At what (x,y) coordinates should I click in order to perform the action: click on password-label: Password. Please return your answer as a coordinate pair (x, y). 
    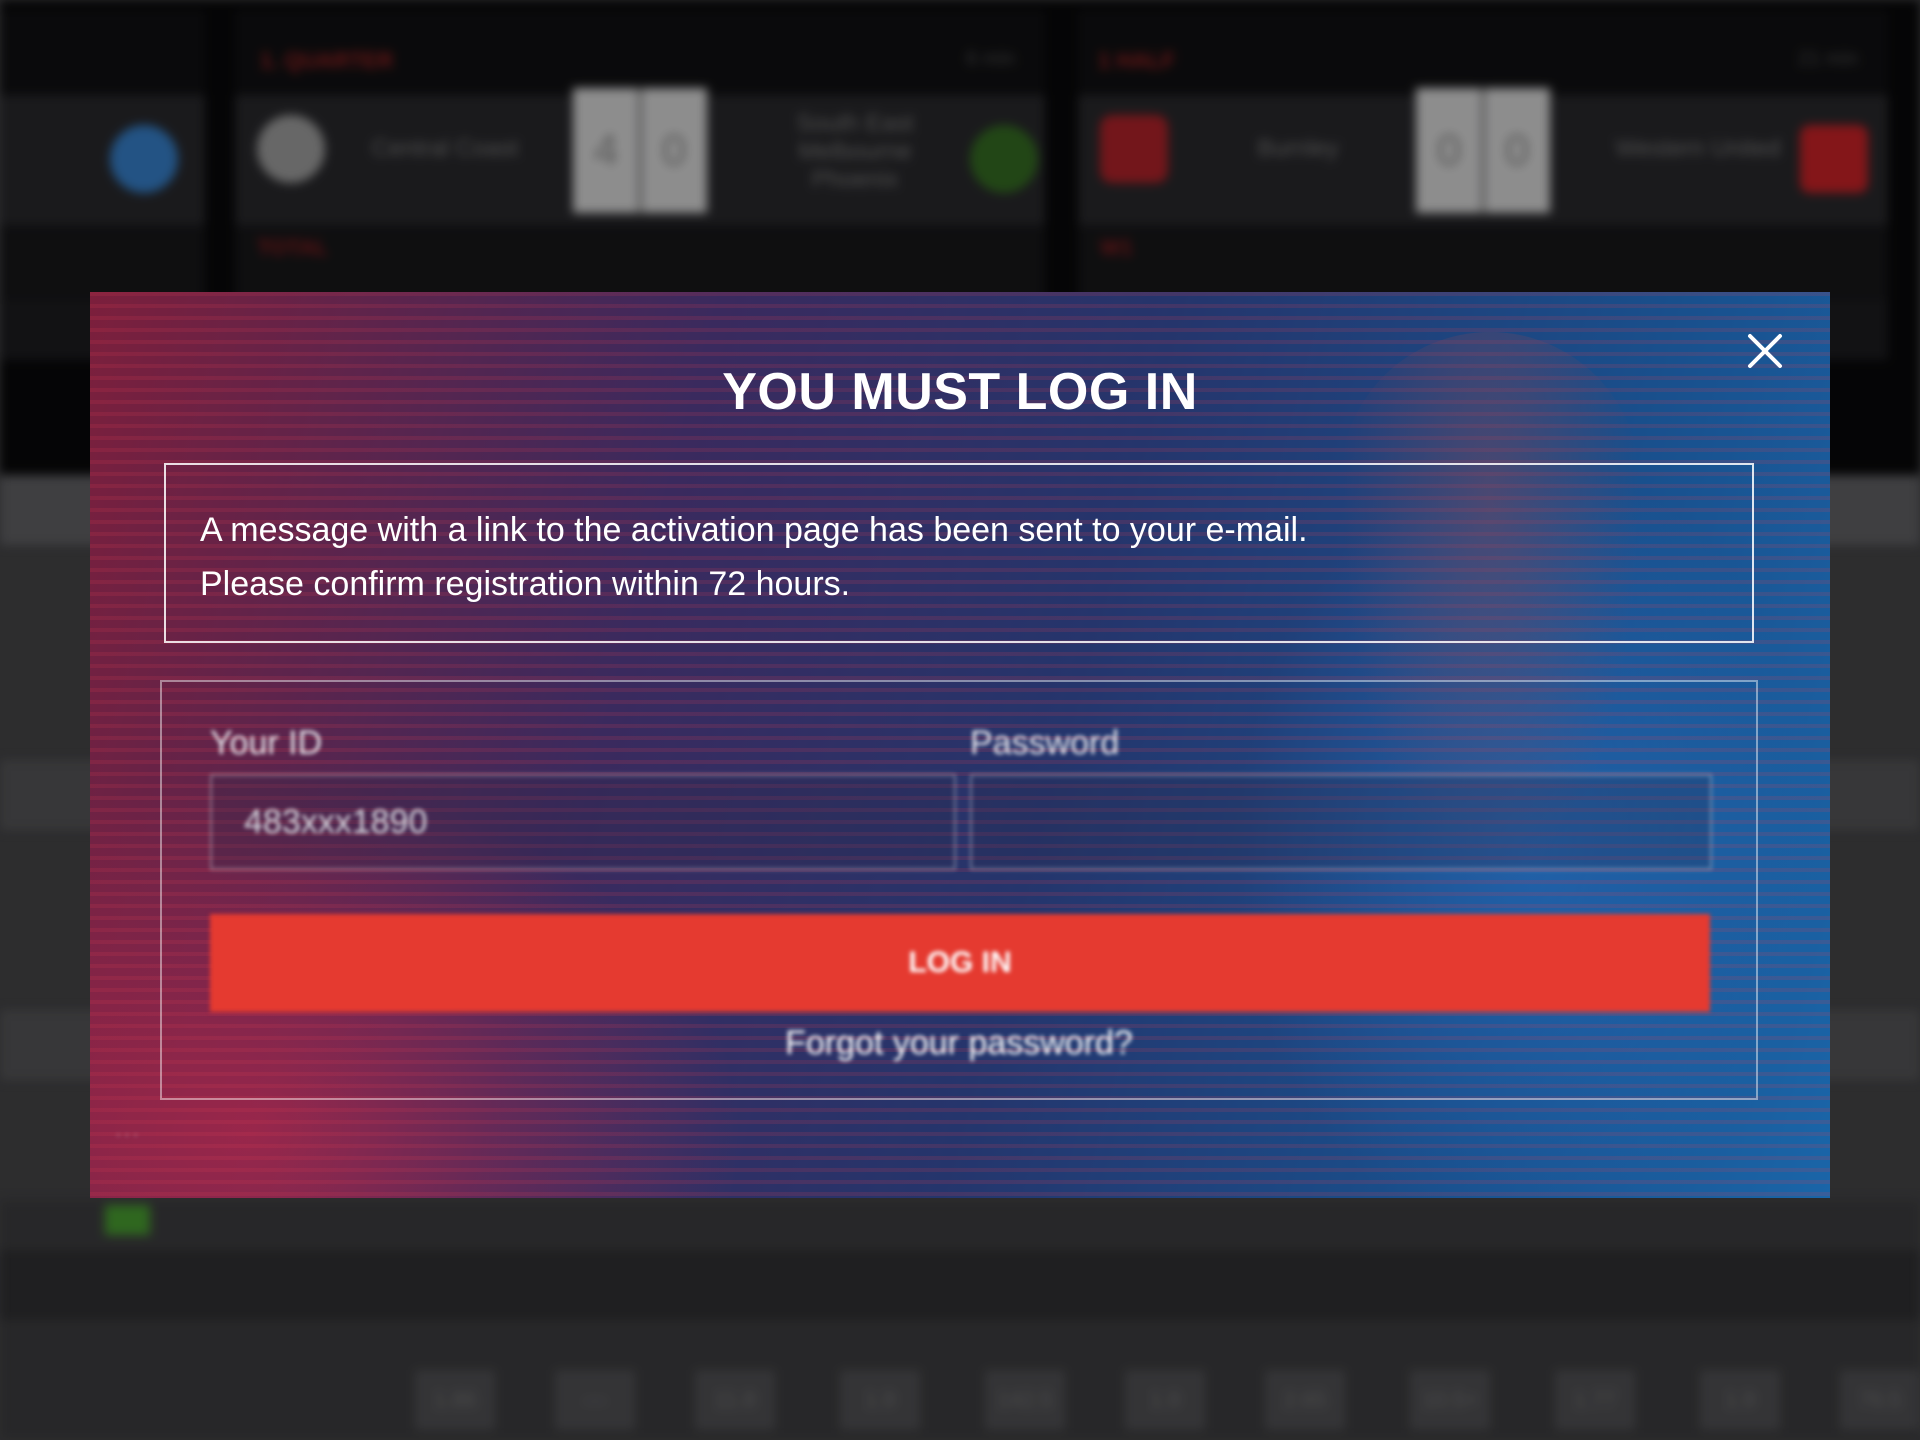
    Looking at the image, I should click on (1045, 743).